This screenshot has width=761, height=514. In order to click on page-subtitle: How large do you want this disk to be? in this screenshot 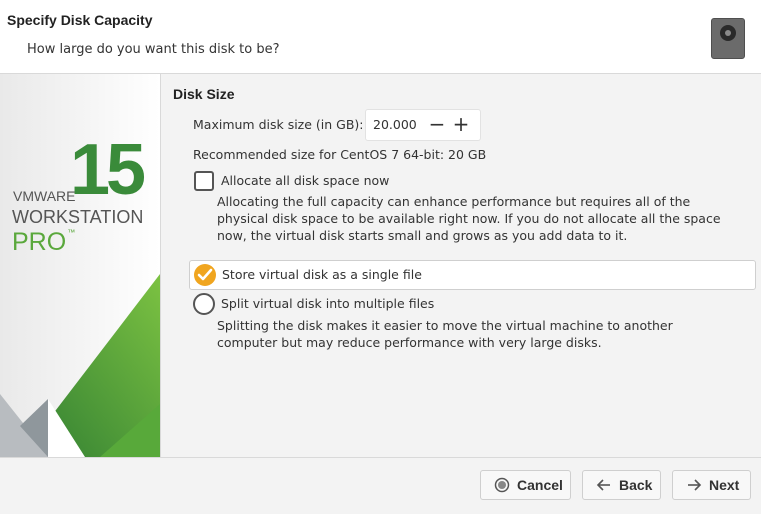, I will do `click(153, 49)`.